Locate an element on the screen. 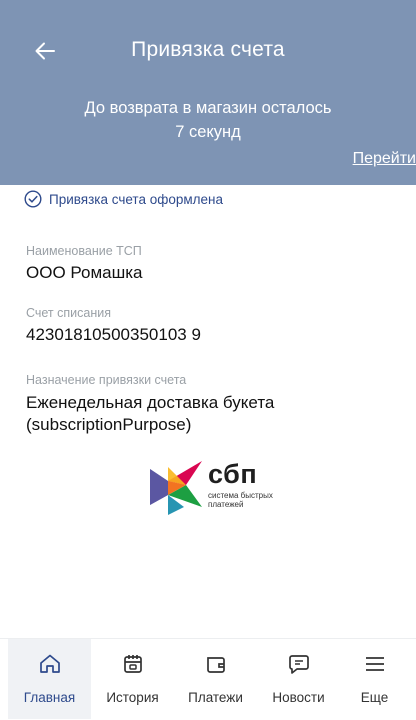  account-label: Счет списания is located at coordinates (68, 313).